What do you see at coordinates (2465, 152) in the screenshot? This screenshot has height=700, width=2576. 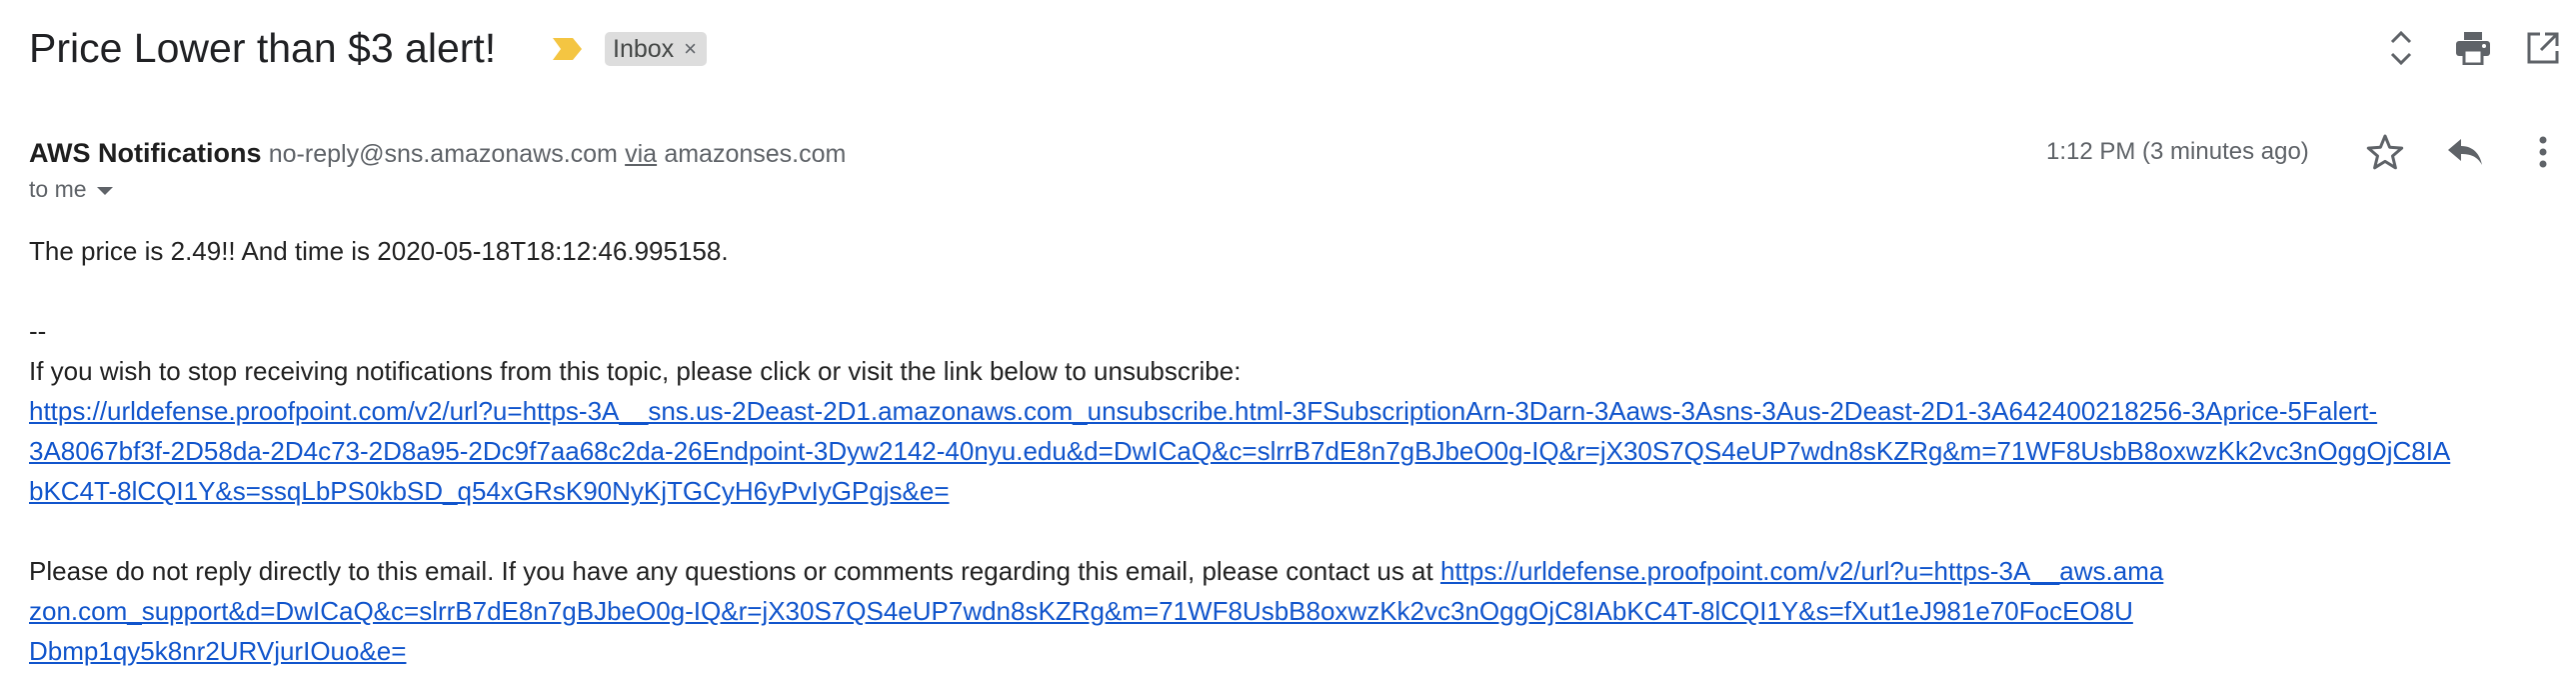 I see `reply-icon` at bounding box center [2465, 152].